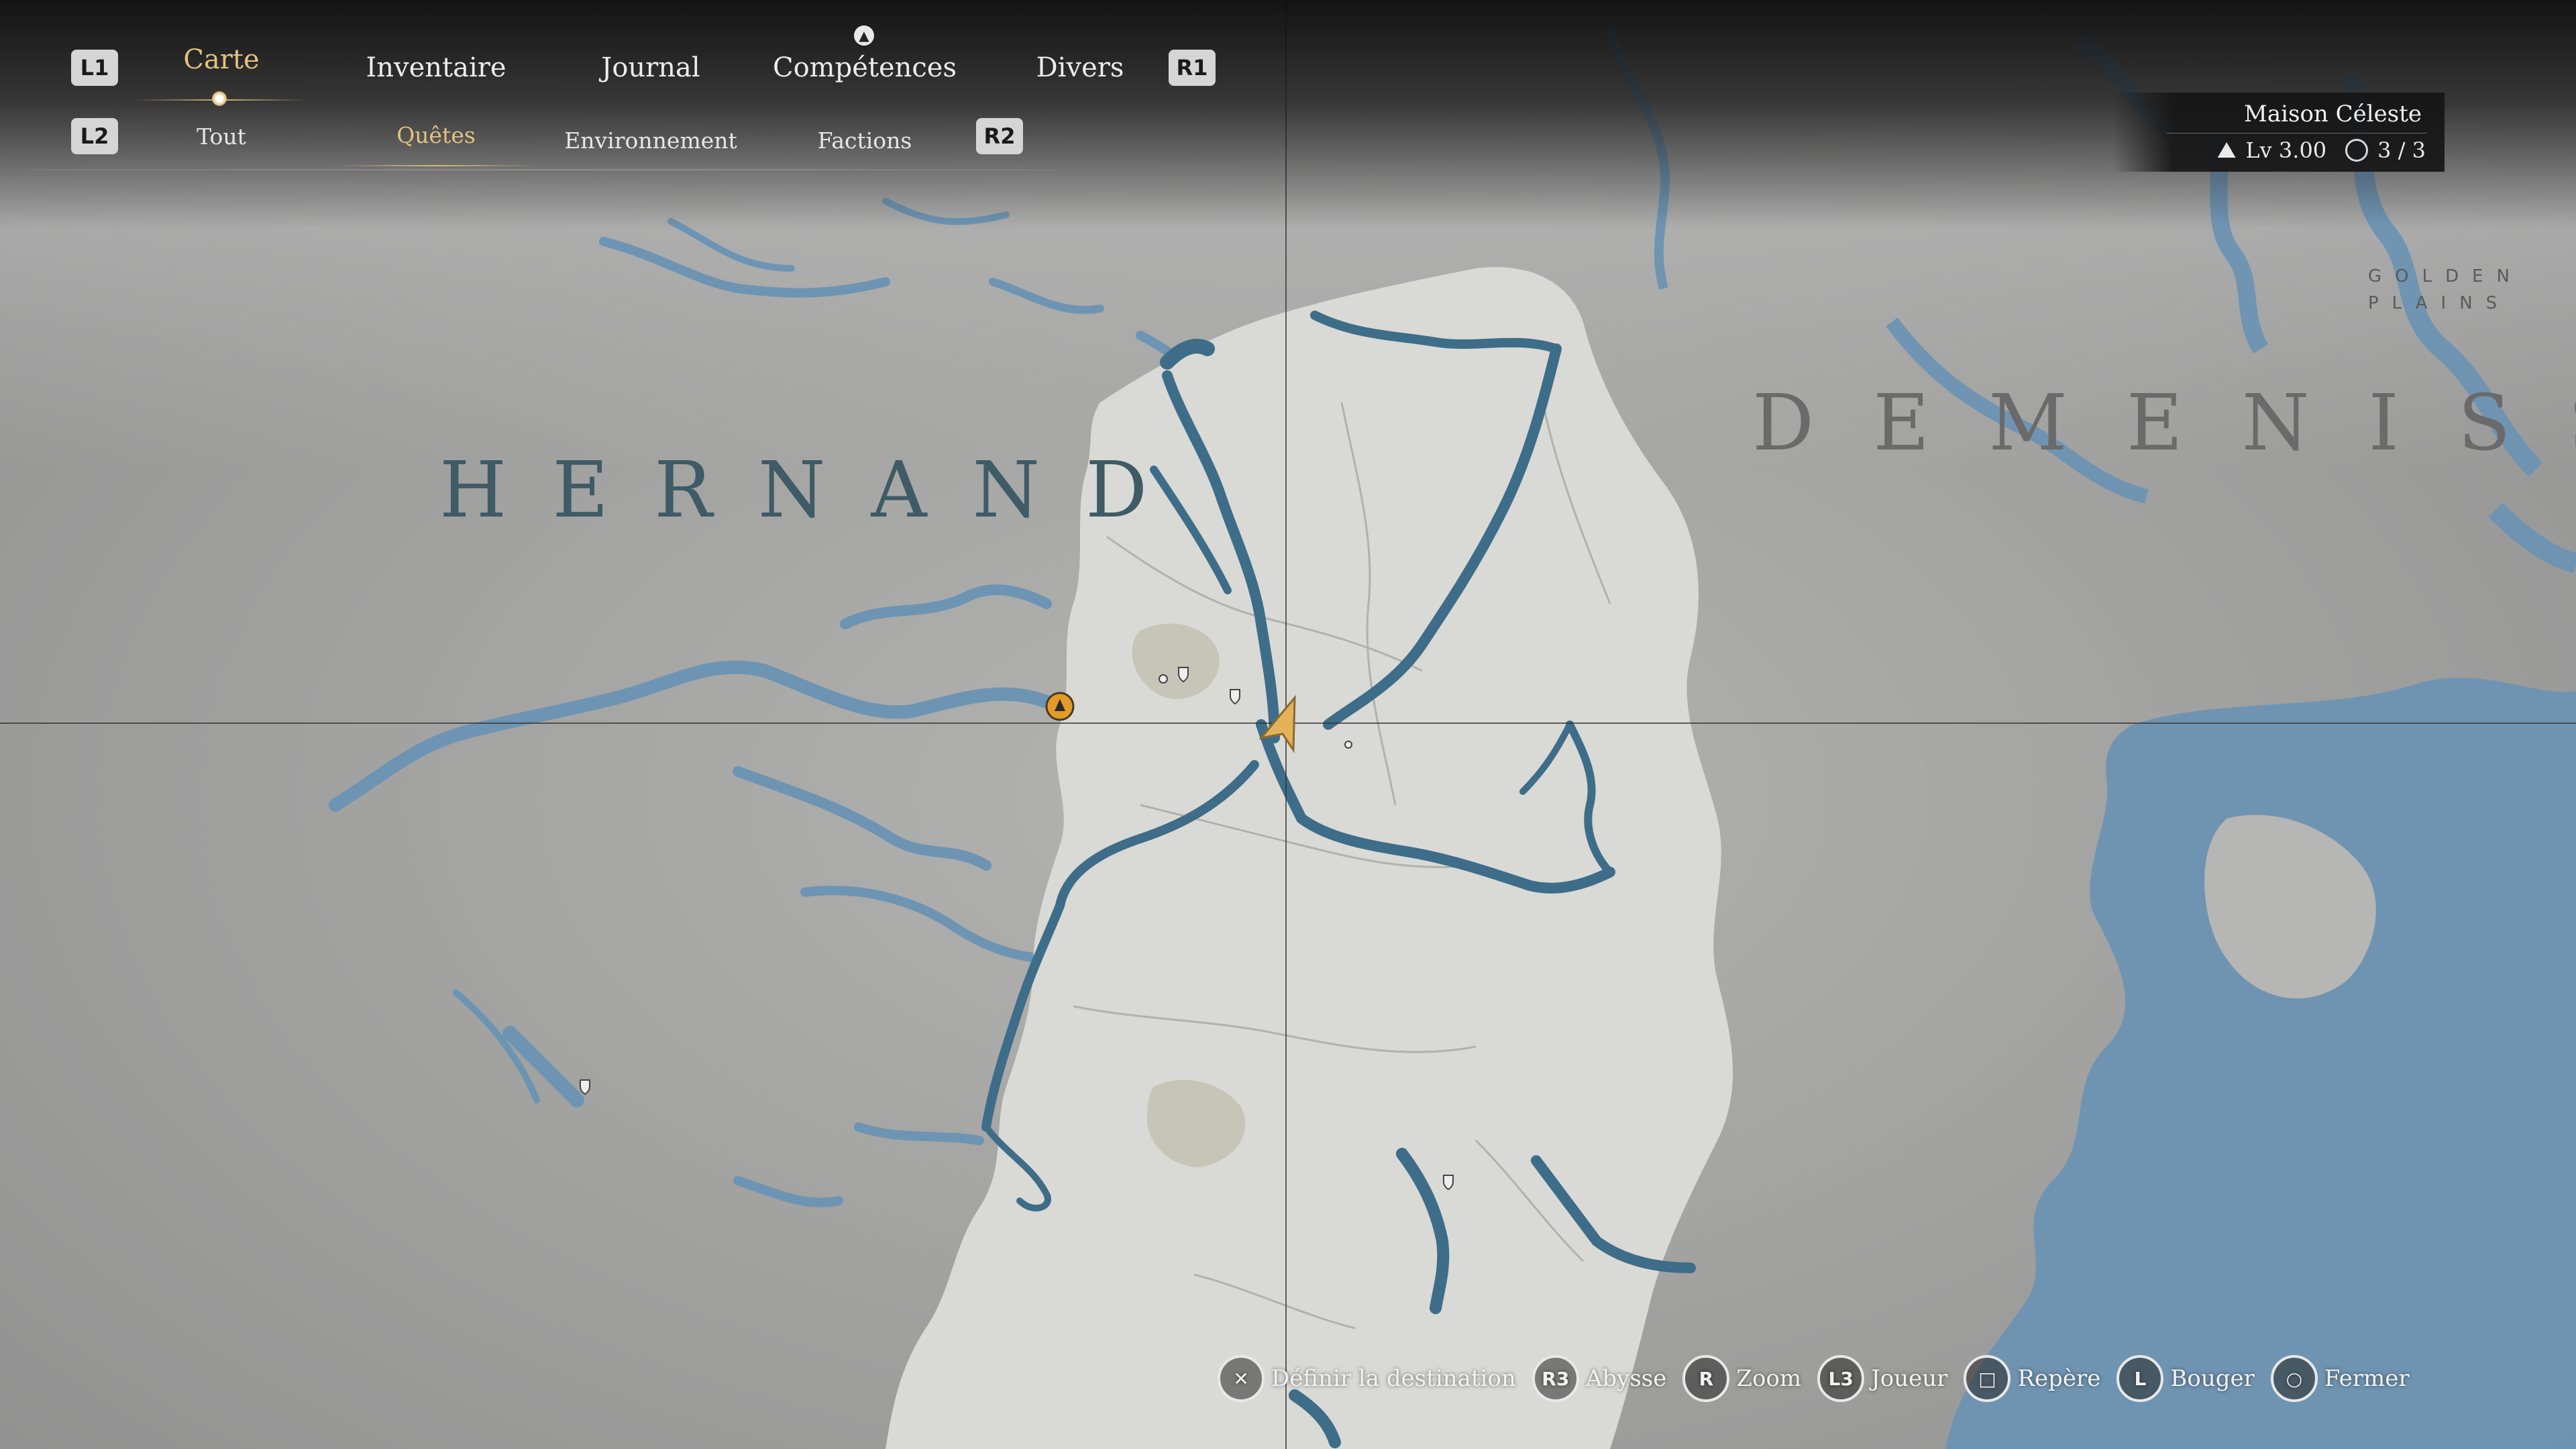 This screenshot has width=2576, height=1449. Describe the element at coordinates (1192, 68) in the screenshot. I see `r1-button-icon: R1` at that location.